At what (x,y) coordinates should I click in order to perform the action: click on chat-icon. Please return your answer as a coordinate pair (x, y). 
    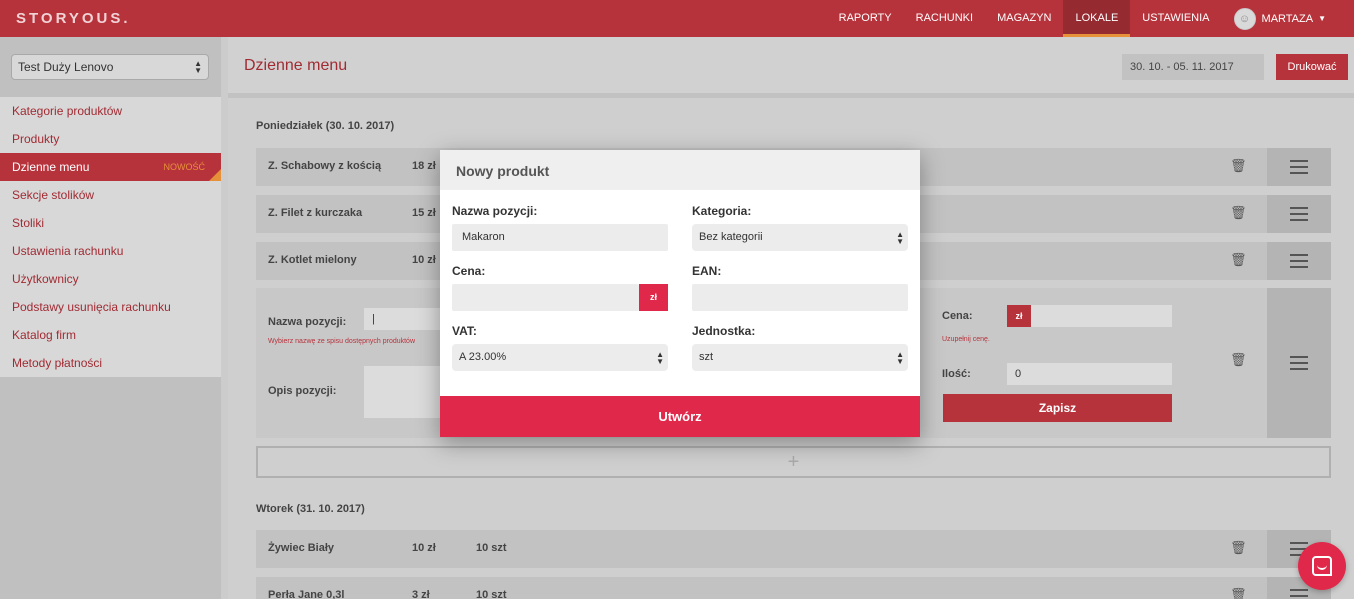
    Looking at the image, I should click on (1322, 566).